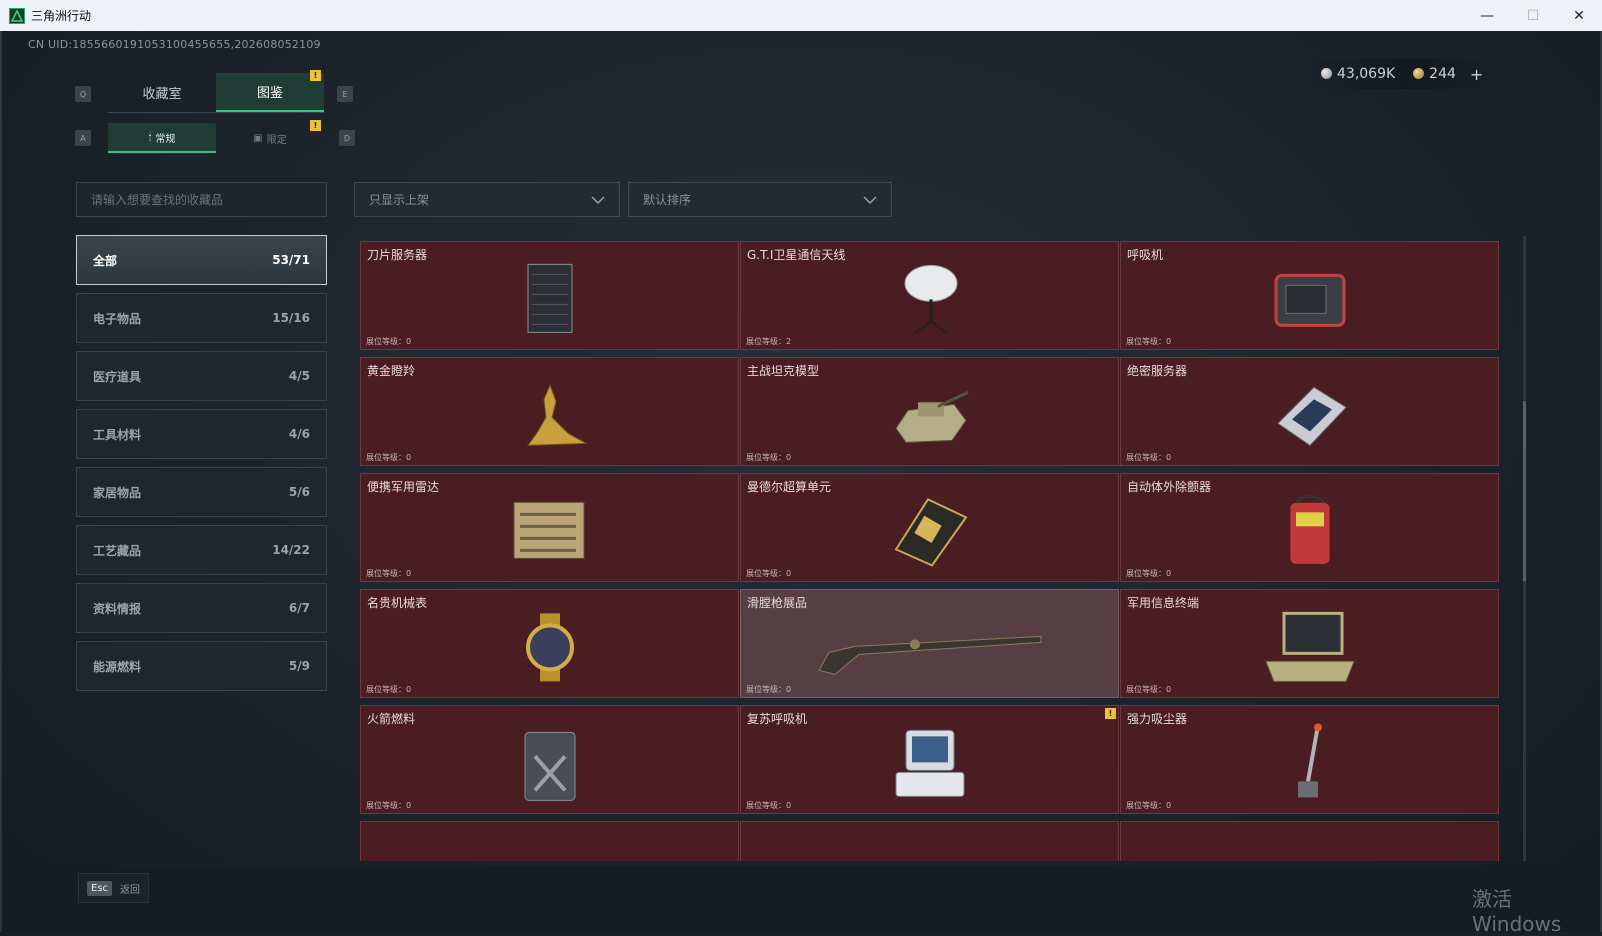 This screenshot has width=1602, height=936. Describe the element at coordinates (550, 299) in the screenshot. I see `server-rack-icon` at that location.